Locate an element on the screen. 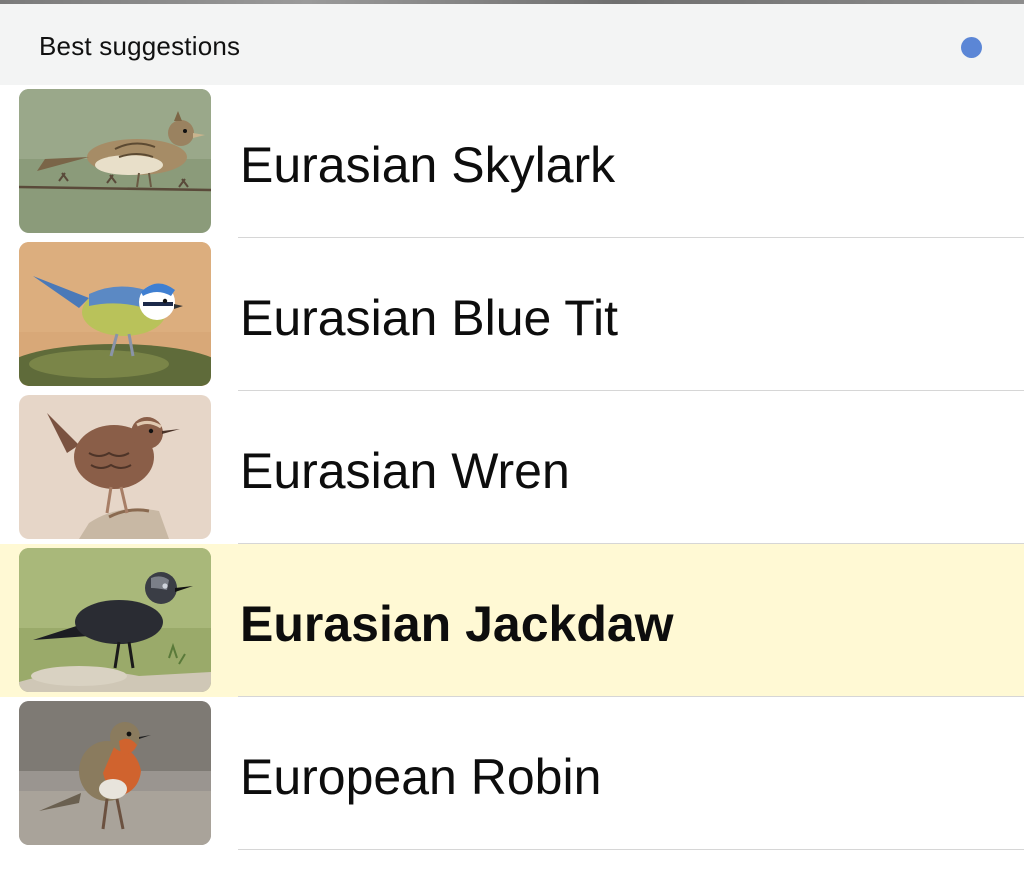 This screenshot has width=1024, height=876. robin-photo-icon is located at coordinates (115, 773).